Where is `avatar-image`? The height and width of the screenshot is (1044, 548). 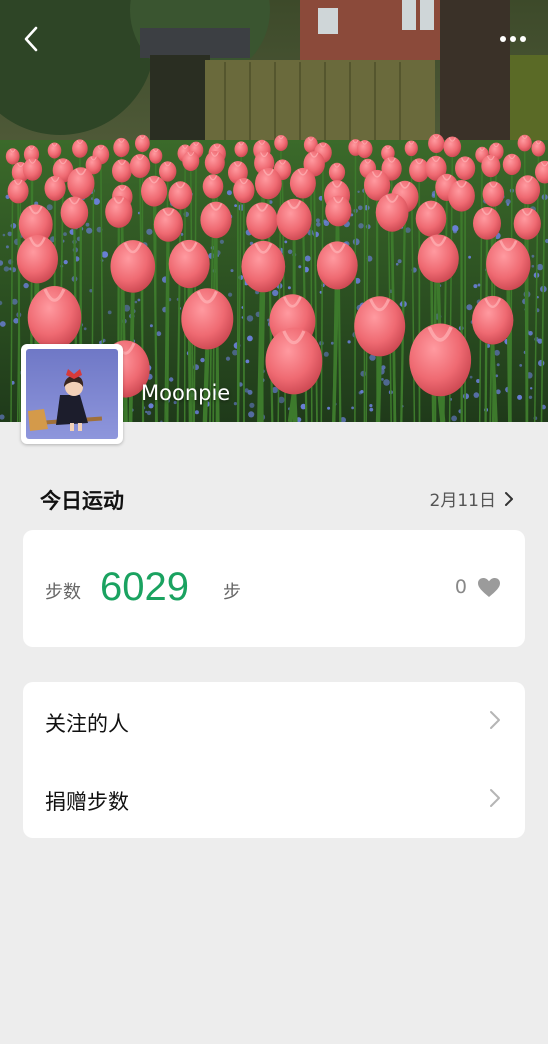
avatar-image is located at coordinates (72, 394).